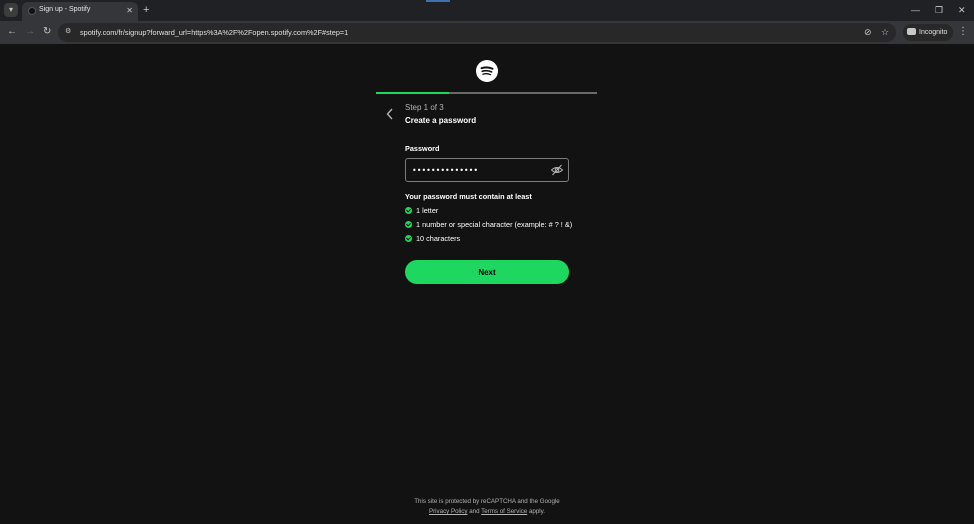 Image resolution: width=974 pixels, height=524 pixels. I want to click on close-tab-icon: ✕, so click(129, 10).